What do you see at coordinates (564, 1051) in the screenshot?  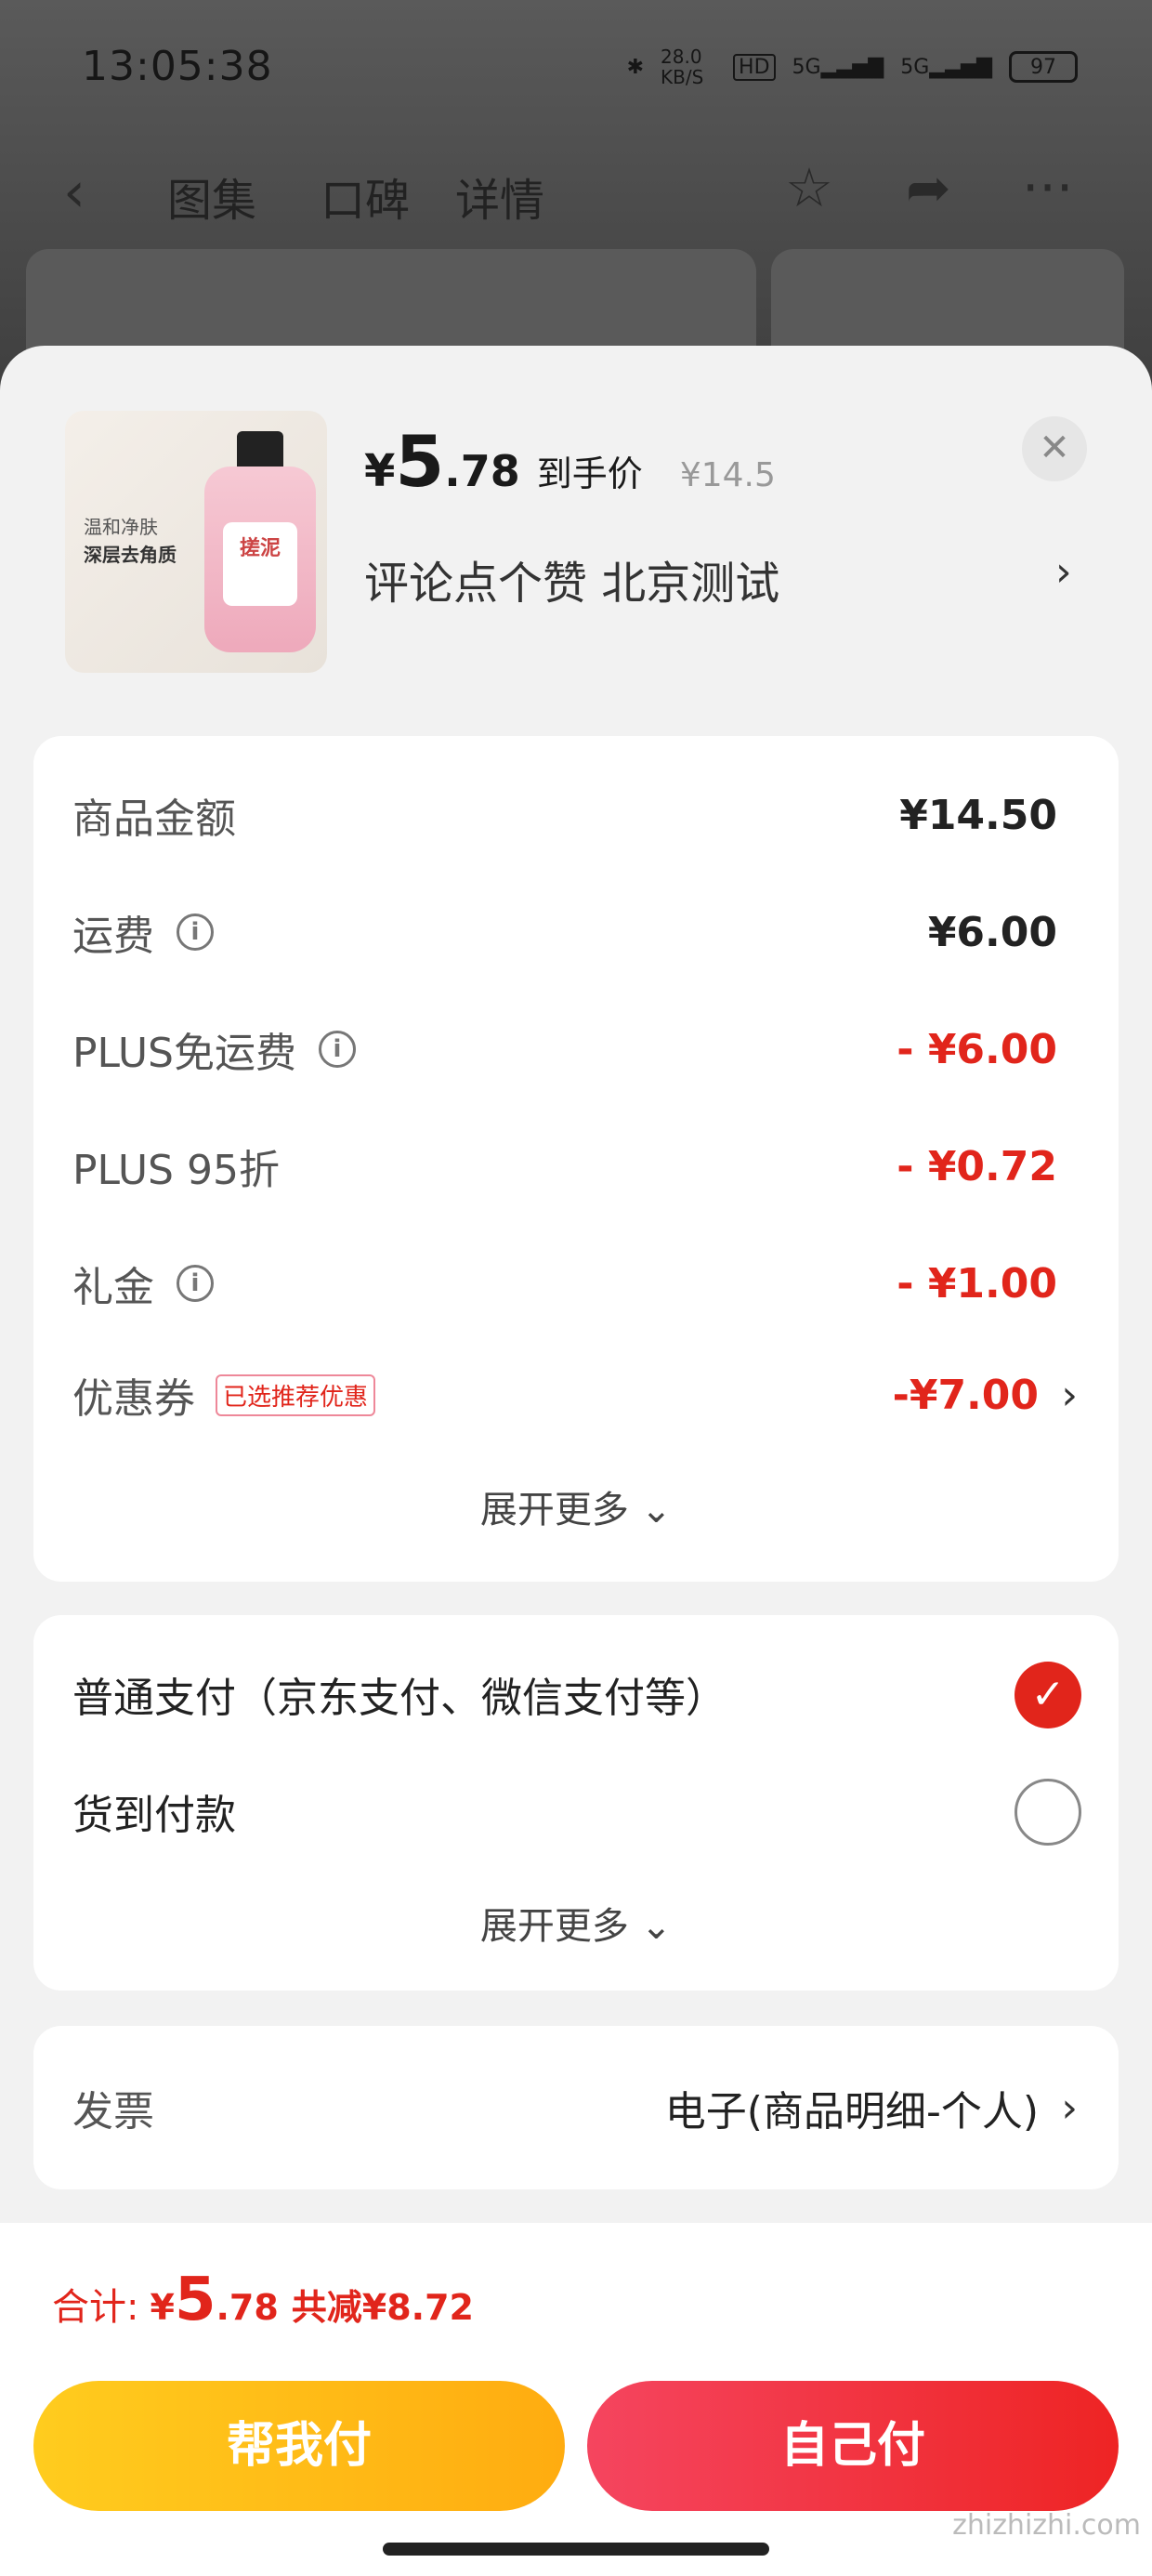 I see `fee-row: PLUS免运费 i - ¥6.00` at bounding box center [564, 1051].